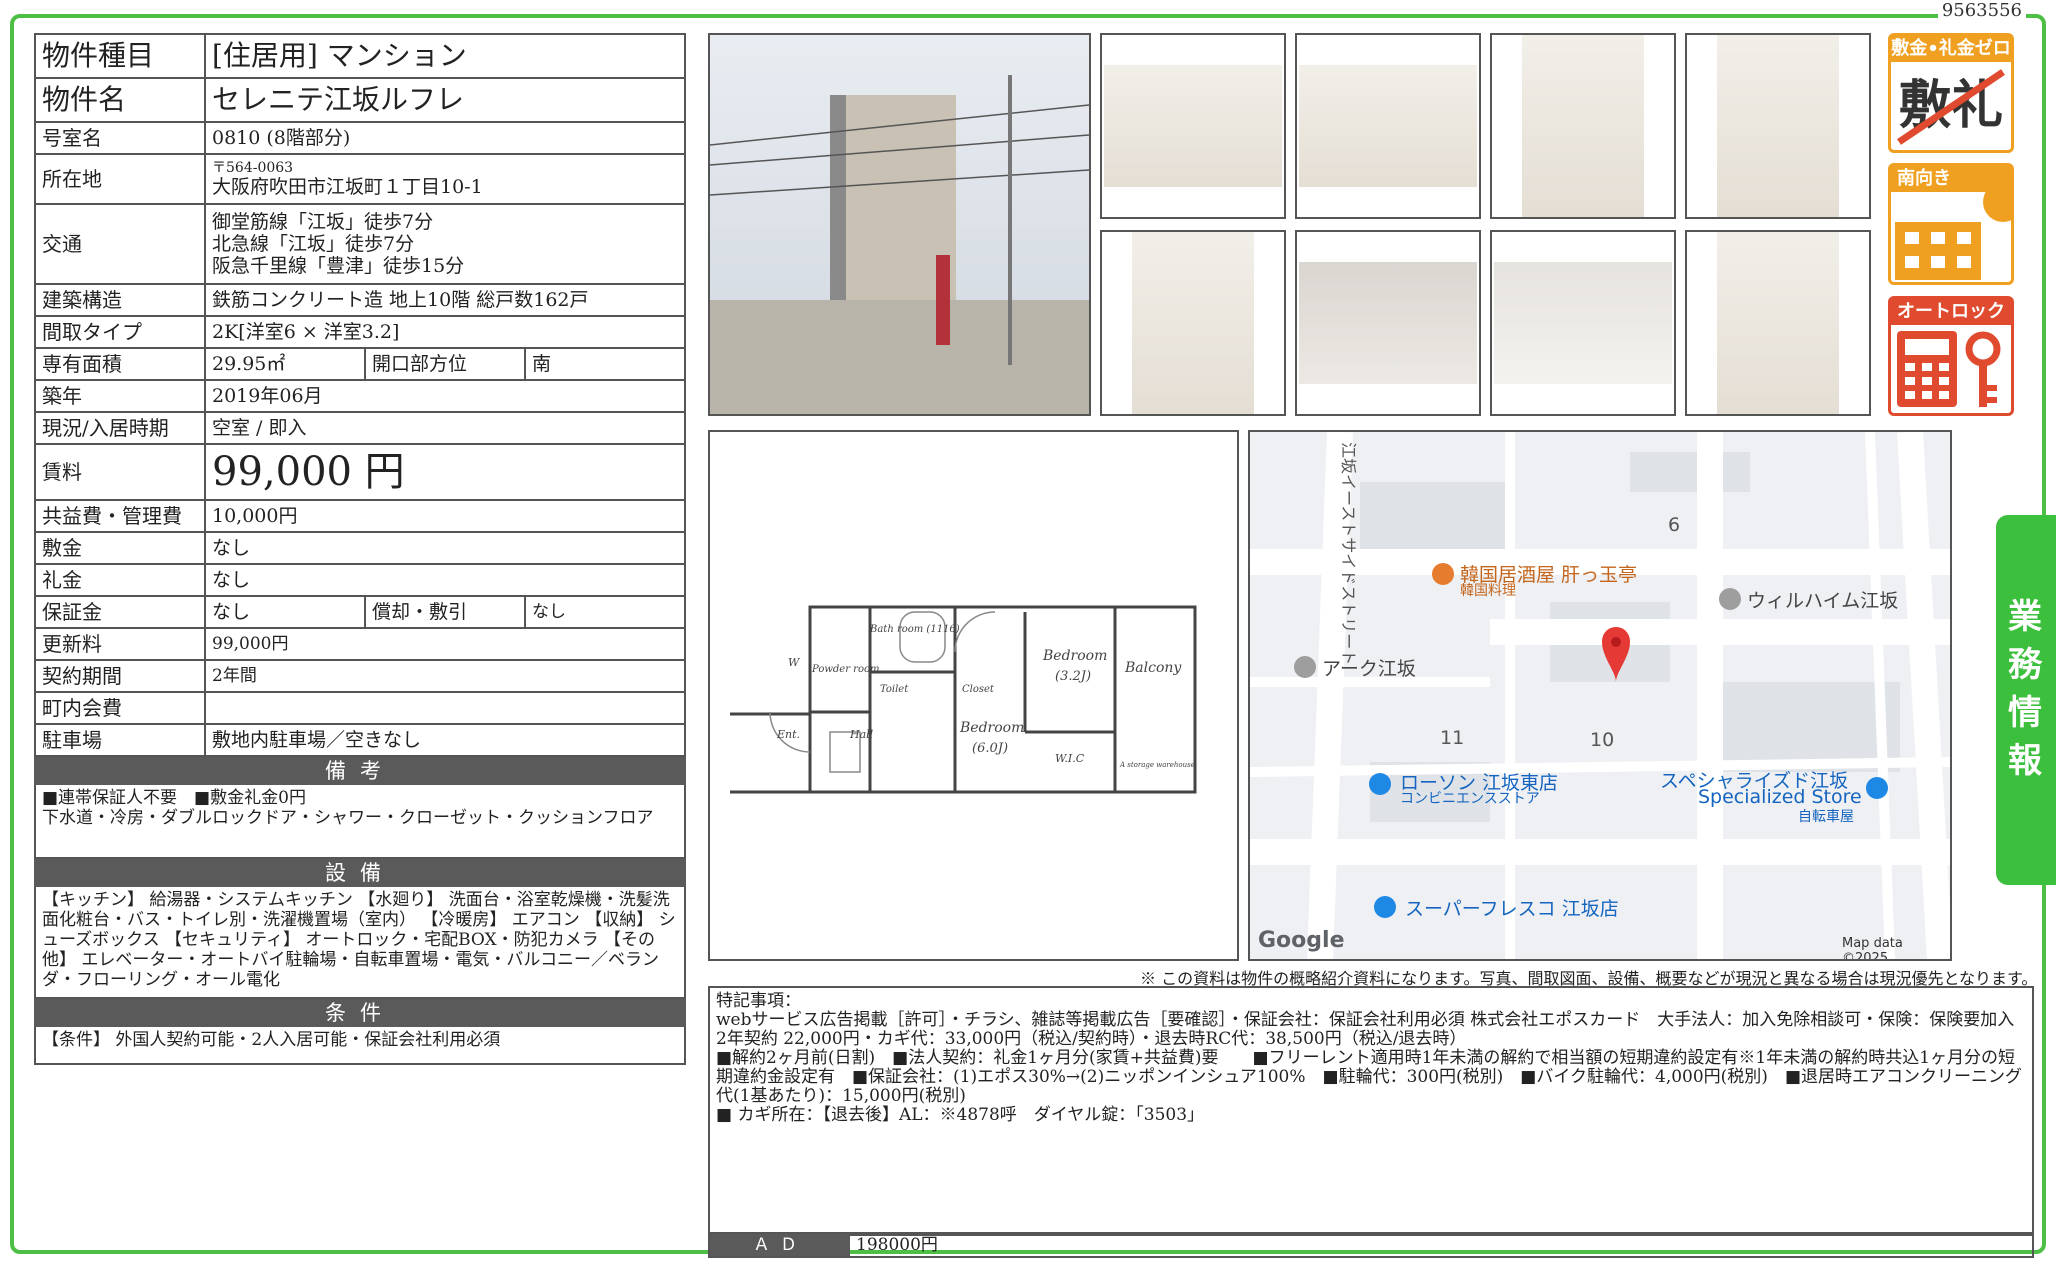 The width and height of the screenshot is (2056, 1265). What do you see at coordinates (1153, 668) in the screenshot?
I see `plan-label-balcony: Balcony` at bounding box center [1153, 668].